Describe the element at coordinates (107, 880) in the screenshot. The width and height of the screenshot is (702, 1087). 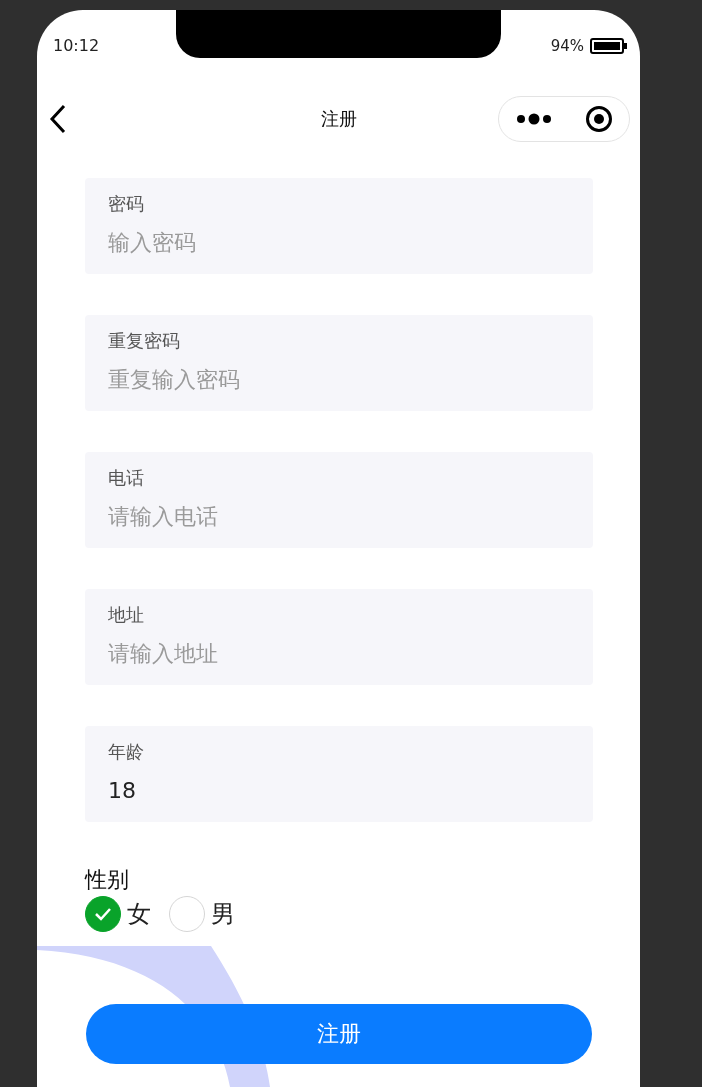
I see `gender-label: 性别` at that location.